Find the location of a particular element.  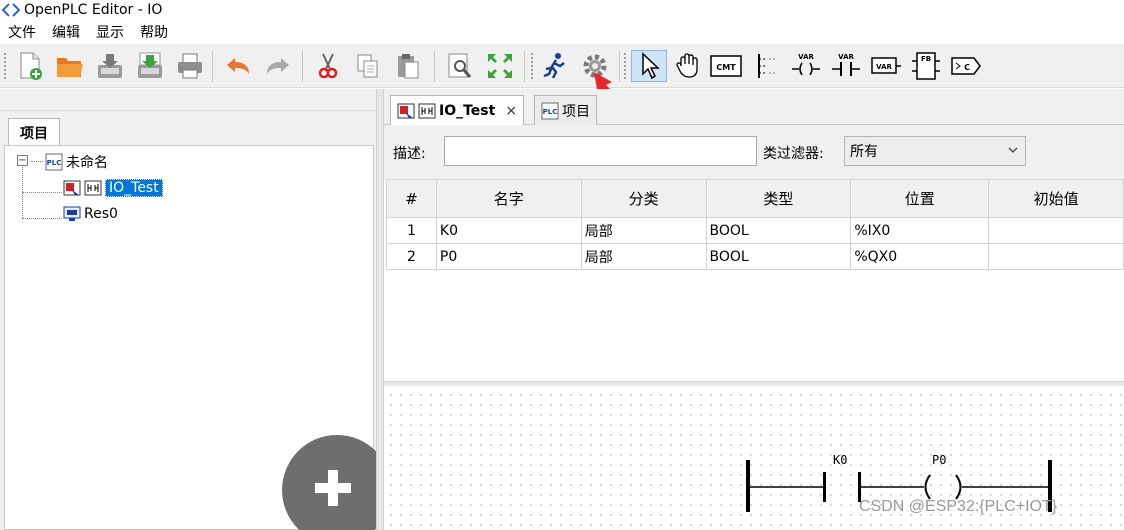

redo-button is located at coordinates (278, 66).